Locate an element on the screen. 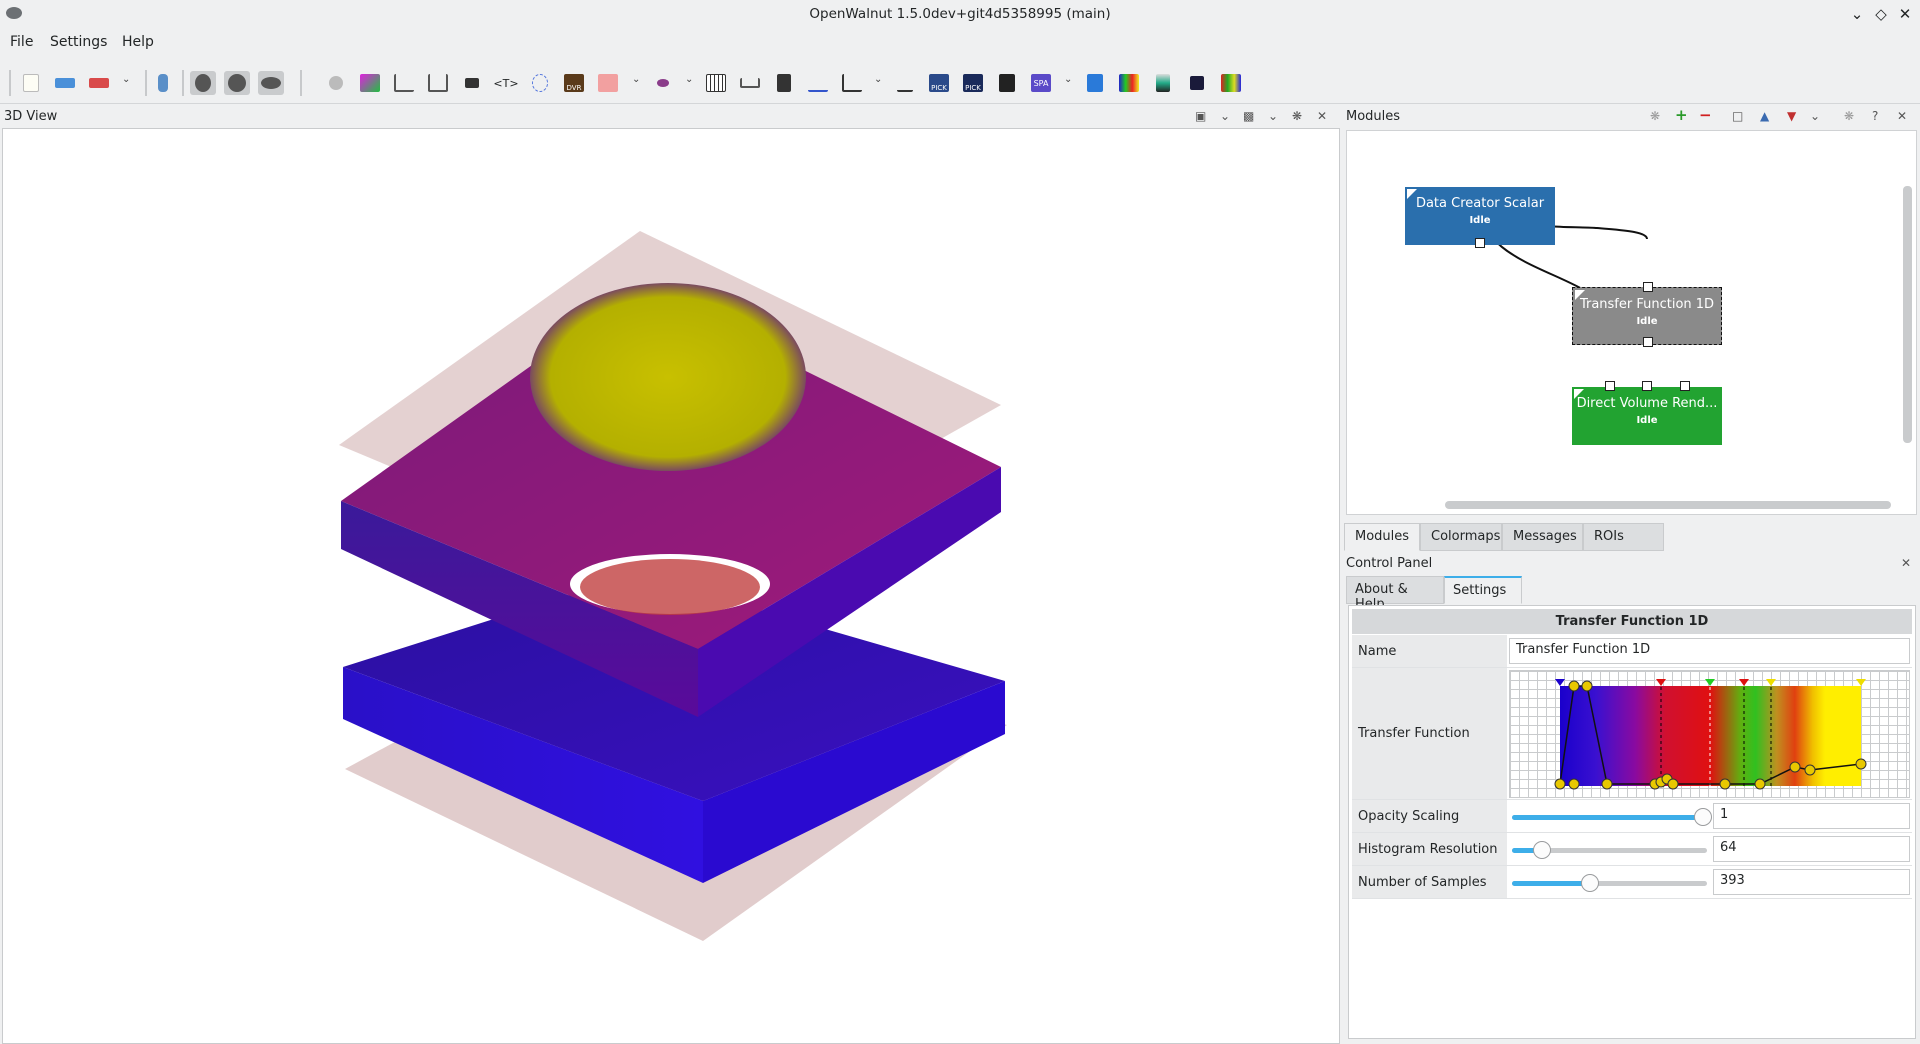 The image size is (1920, 1044). save-icon: ▼ is located at coordinates (1791, 116).